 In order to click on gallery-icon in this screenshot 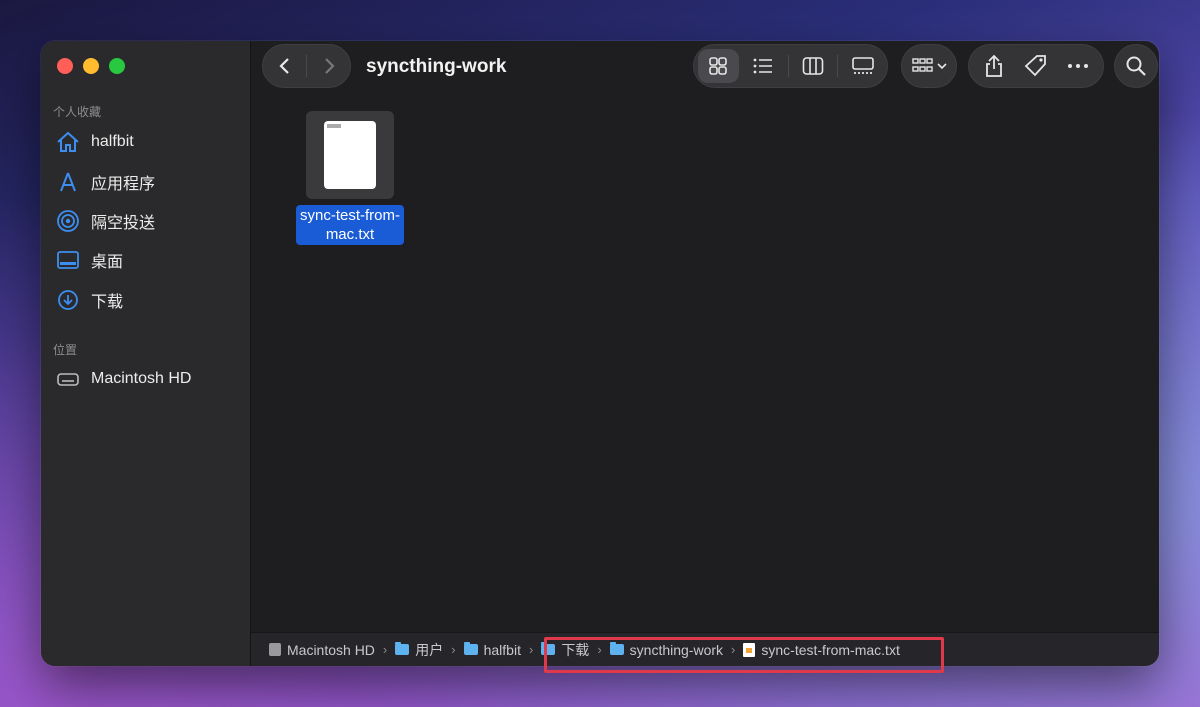, I will do `click(862, 65)`.